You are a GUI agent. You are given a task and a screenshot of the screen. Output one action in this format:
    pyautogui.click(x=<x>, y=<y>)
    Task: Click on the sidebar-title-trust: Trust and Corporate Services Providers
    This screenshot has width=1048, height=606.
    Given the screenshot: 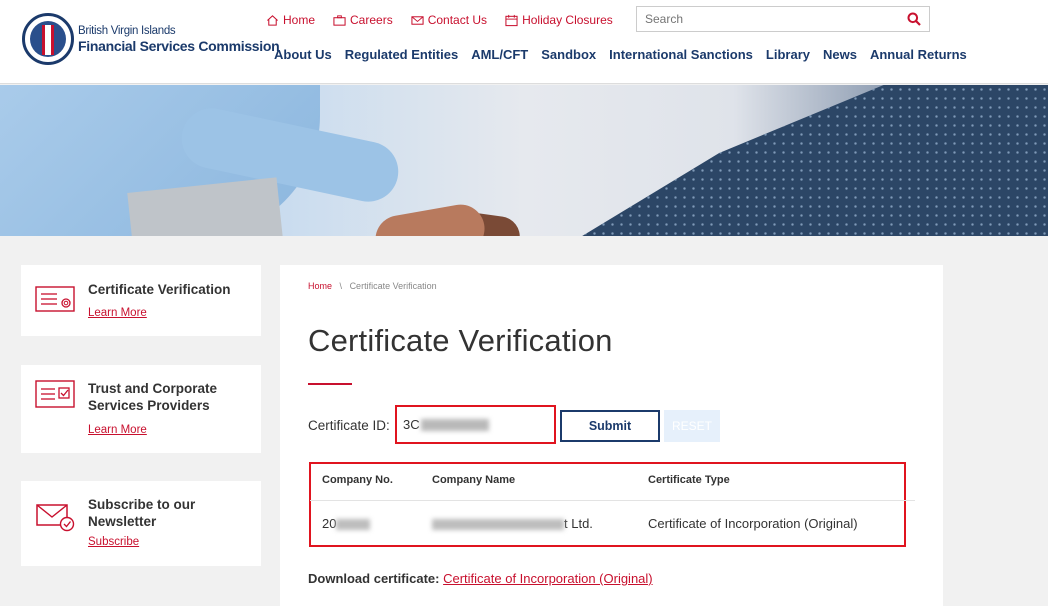 What is the action you would take?
    pyautogui.click(x=153, y=397)
    